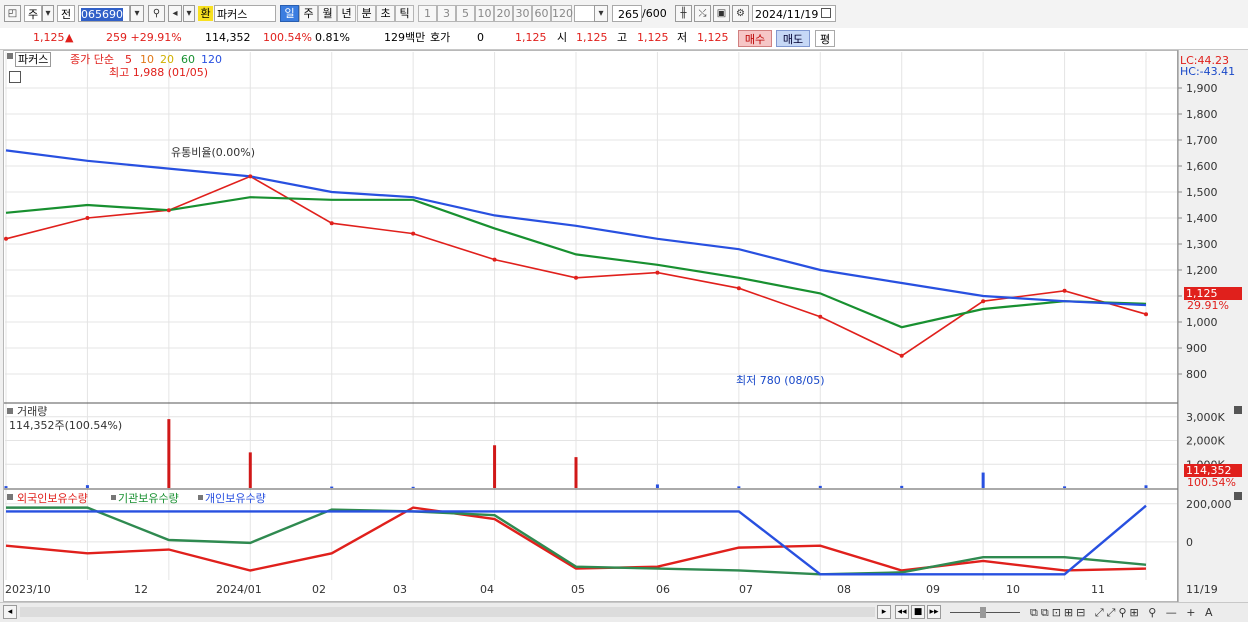 Image resolution: width=1248 pixels, height=622 pixels. Describe the element at coordinates (780, 380) in the screenshot. I see `low-annotation: 최저 780 (08/05)` at that location.